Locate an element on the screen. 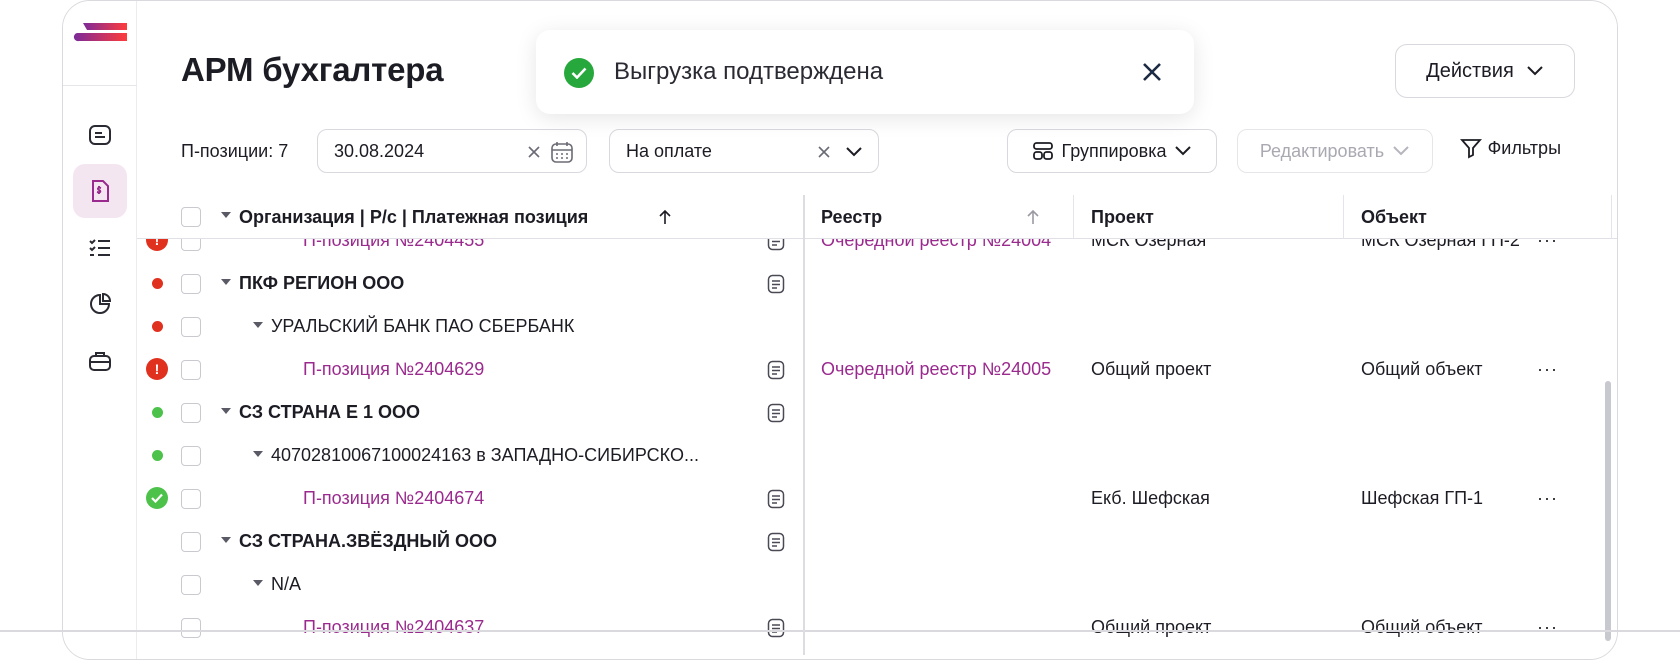 The height and width of the screenshot is (660, 1680). vertical-scrollbar is located at coordinates (1608, 511).